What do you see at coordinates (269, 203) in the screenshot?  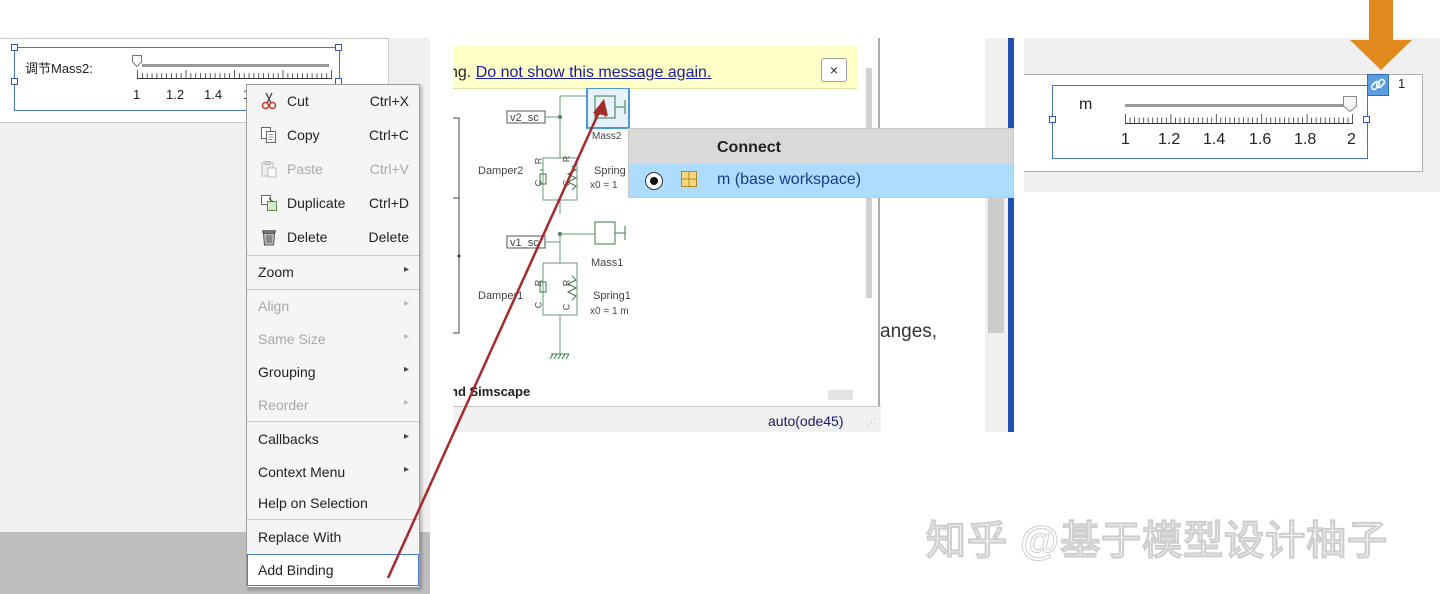 I see `duplicate-icon` at bounding box center [269, 203].